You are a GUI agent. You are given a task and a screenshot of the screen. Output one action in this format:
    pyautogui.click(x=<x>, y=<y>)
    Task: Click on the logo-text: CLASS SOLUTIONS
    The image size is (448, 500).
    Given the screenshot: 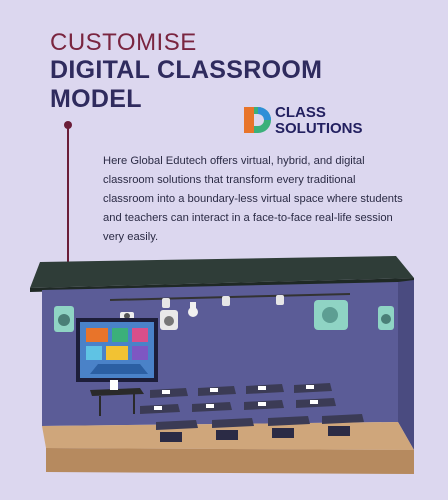 What is the action you would take?
    pyautogui.click(x=319, y=121)
    